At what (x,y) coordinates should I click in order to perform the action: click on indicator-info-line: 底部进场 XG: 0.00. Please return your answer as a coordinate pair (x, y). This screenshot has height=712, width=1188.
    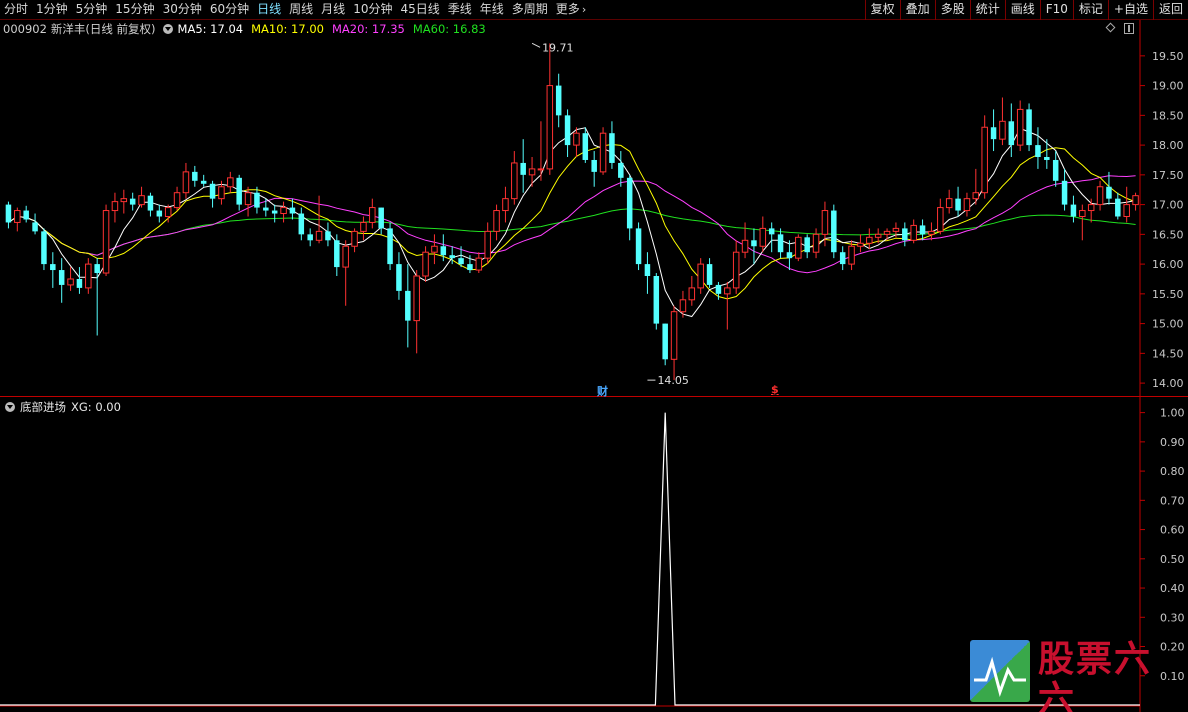
    Looking at the image, I should click on (62, 407).